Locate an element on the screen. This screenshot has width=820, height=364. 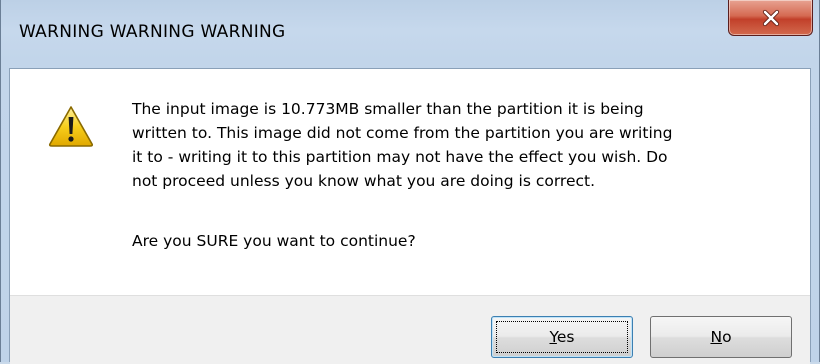
yes-button: Yes is located at coordinates (562, 337).